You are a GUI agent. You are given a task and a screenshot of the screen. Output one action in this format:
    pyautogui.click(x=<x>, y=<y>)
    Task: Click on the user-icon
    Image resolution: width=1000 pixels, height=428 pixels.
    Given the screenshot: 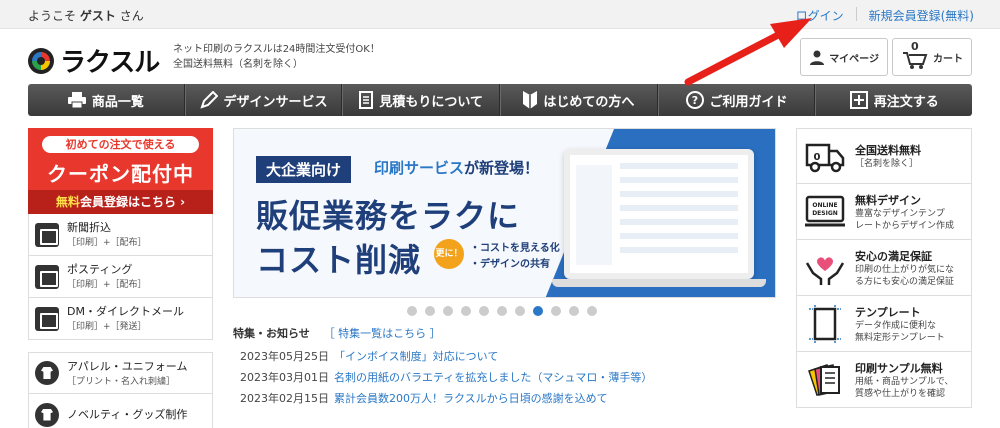 What is the action you would take?
    pyautogui.click(x=817, y=57)
    